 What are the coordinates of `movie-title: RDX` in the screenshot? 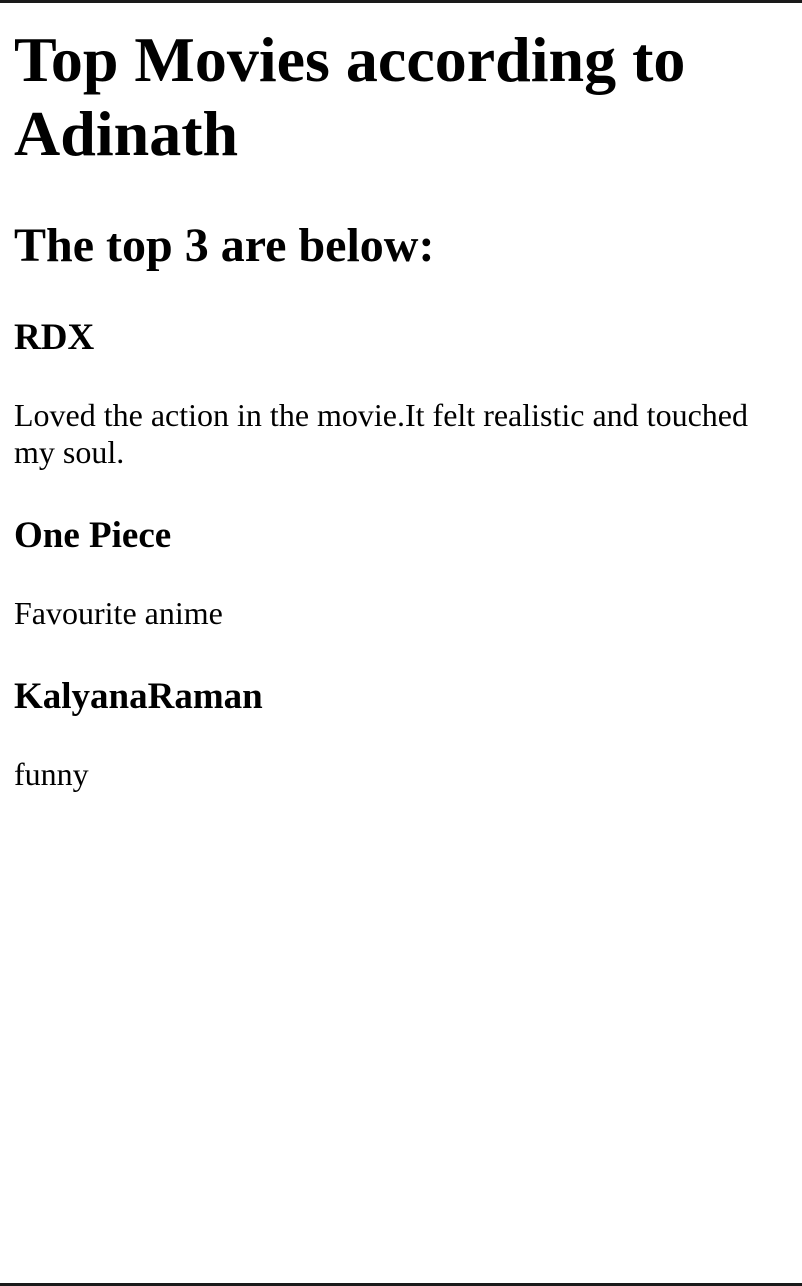 It's located at (54, 337).